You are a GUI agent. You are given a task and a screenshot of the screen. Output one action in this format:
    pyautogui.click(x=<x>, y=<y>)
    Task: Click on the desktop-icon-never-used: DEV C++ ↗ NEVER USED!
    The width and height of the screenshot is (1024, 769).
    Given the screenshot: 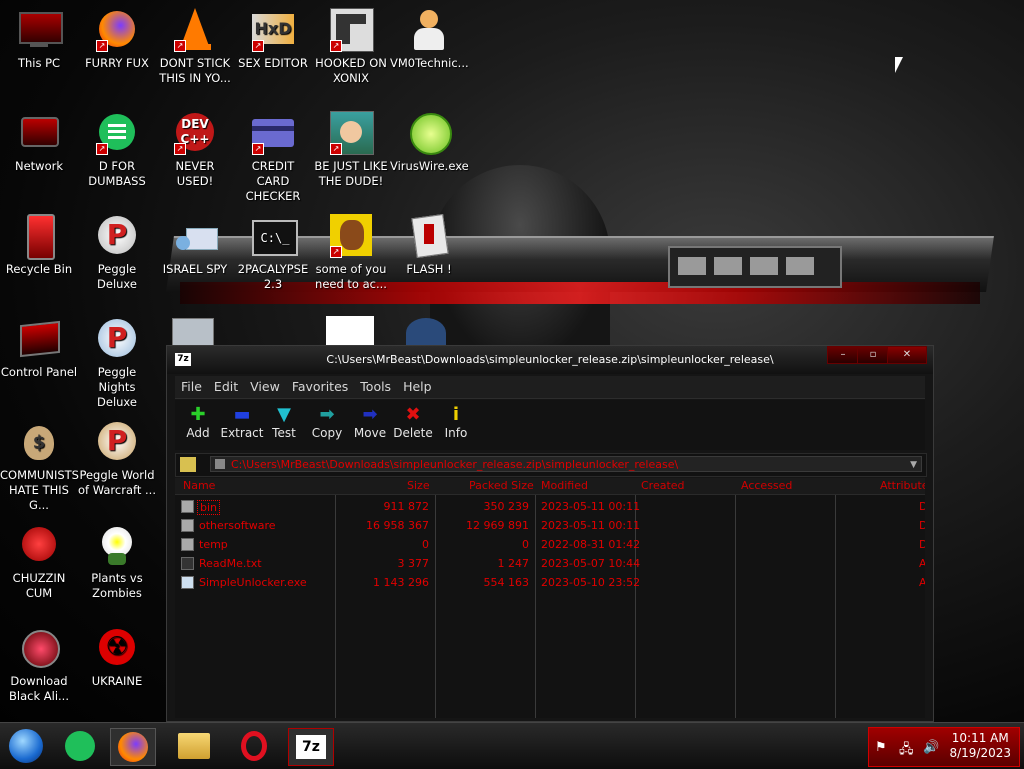 What is the action you would take?
    pyautogui.click(x=195, y=150)
    